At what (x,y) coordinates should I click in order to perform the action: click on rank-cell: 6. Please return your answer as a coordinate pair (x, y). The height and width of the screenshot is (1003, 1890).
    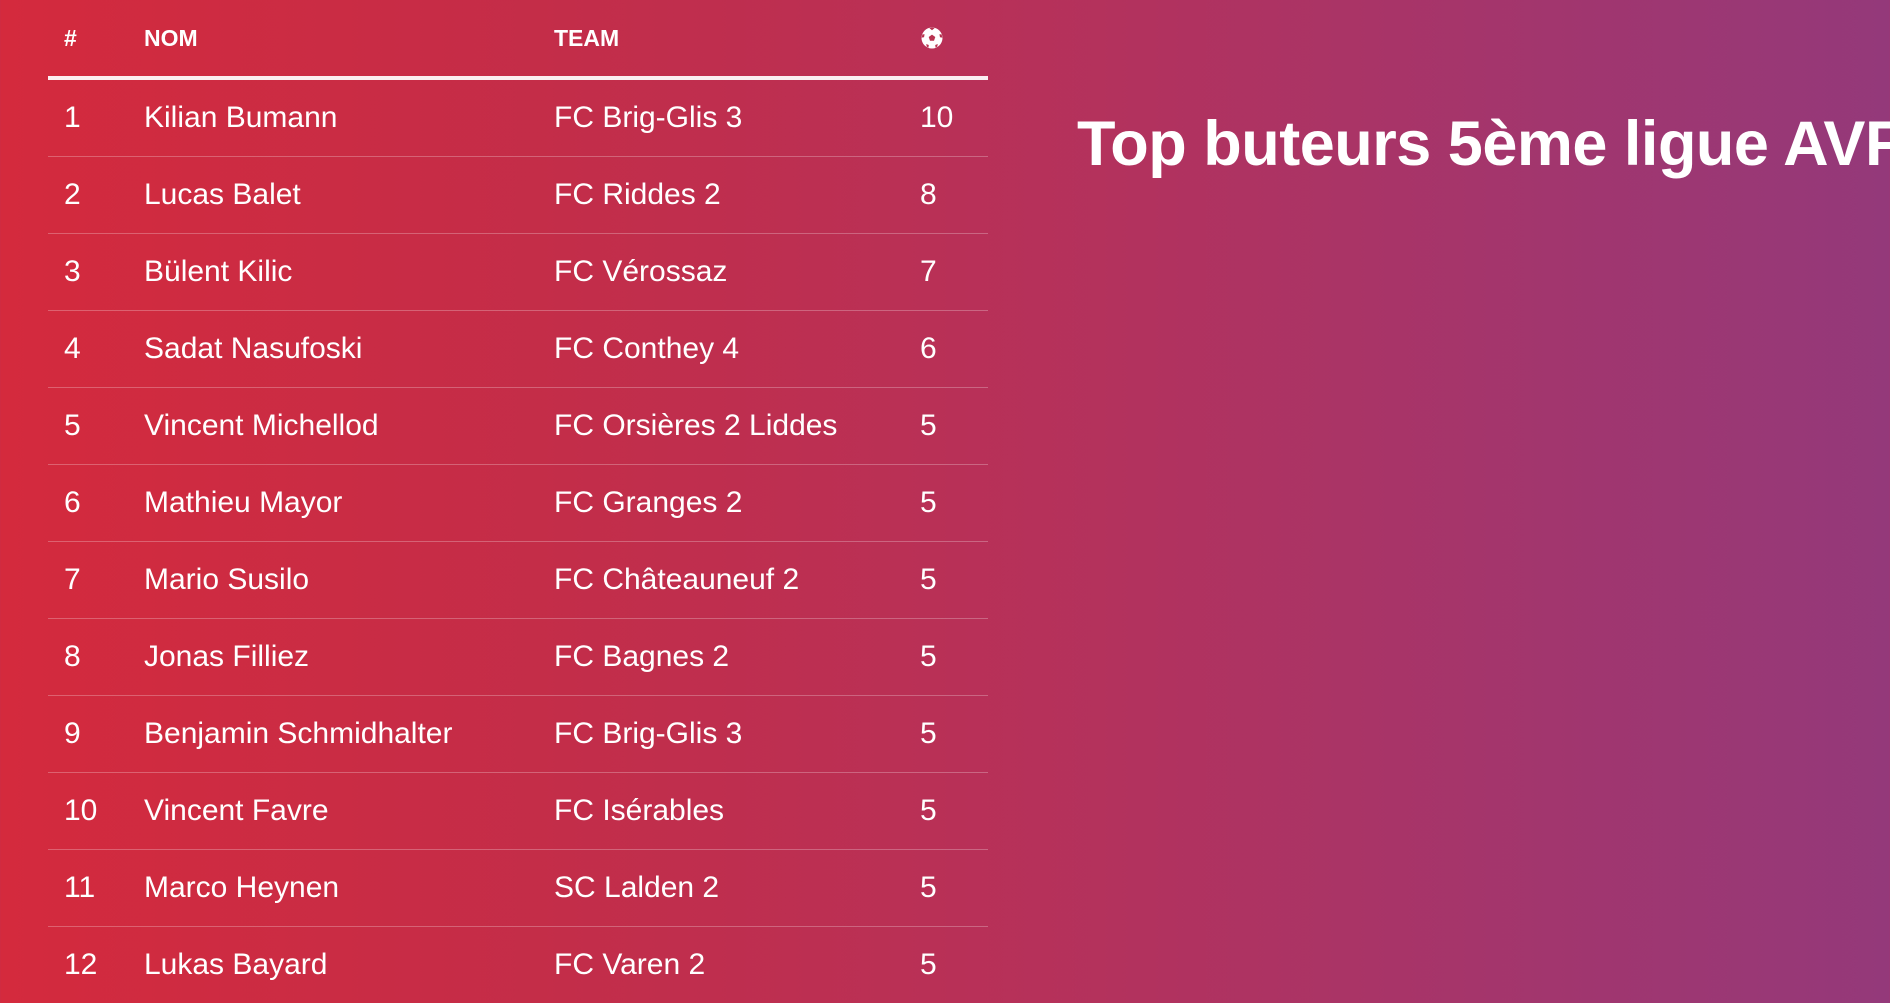
    Looking at the image, I should click on (96, 503).